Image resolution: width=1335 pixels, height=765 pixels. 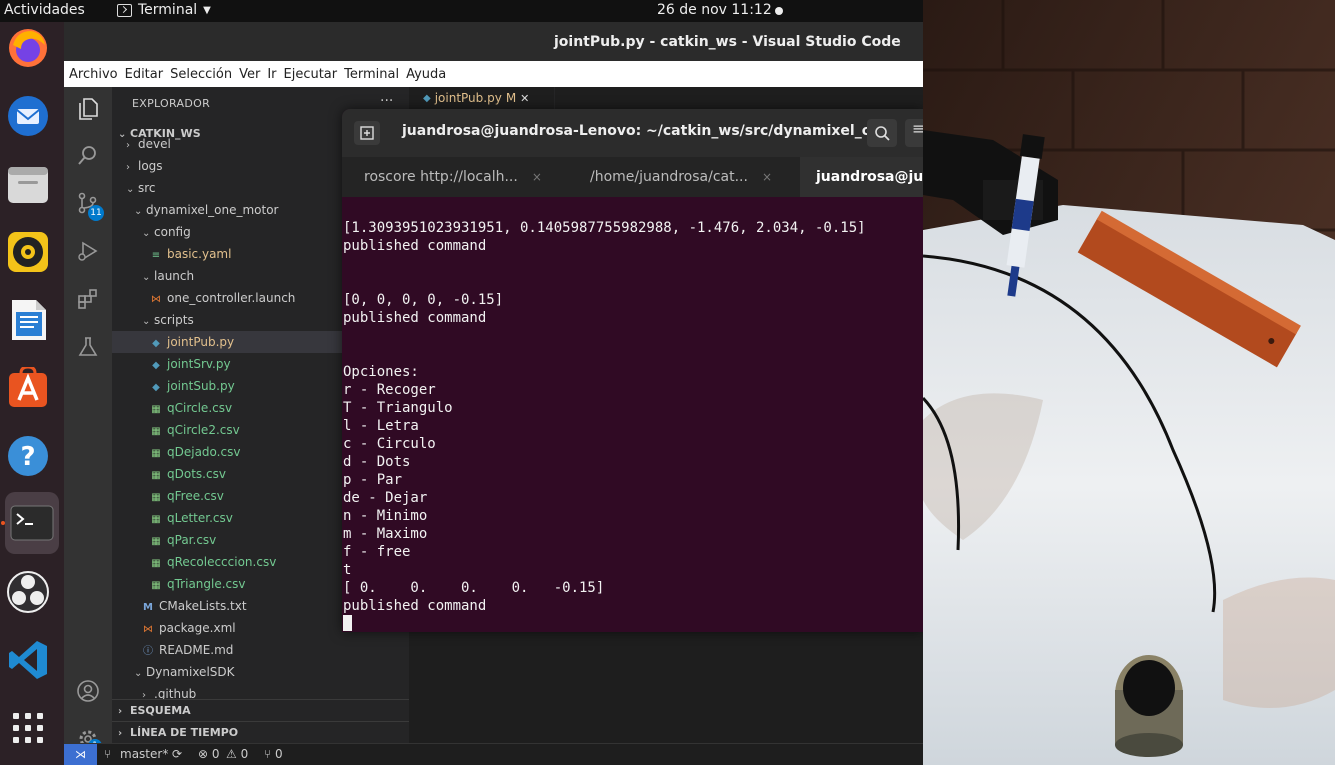 I want to click on terminal-search-button, so click(x=882, y=133).